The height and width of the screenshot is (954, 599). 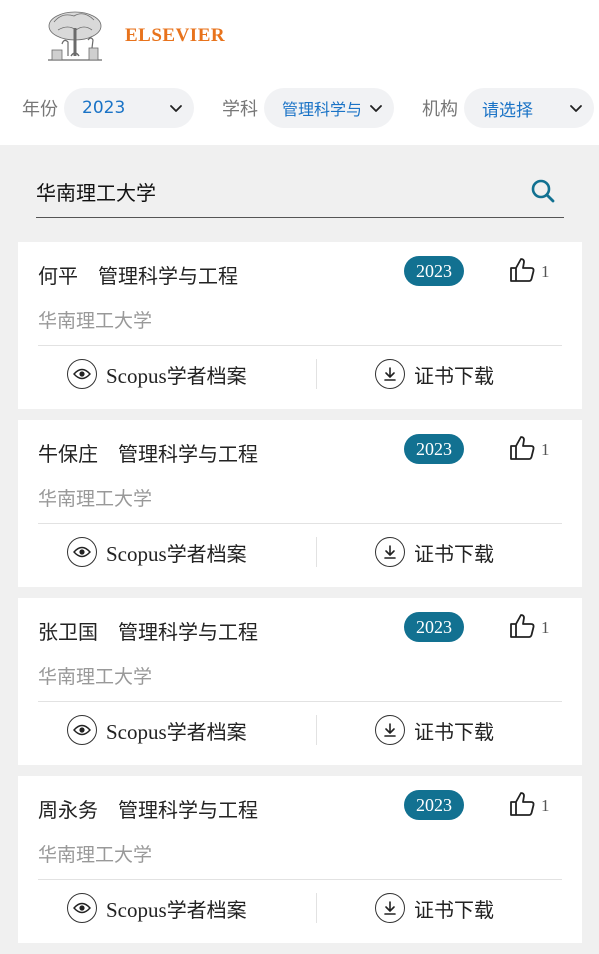 What do you see at coordinates (40, 109) in the screenshot?
I see `year-filter-label: 年份` at bounding box center [40, 109].